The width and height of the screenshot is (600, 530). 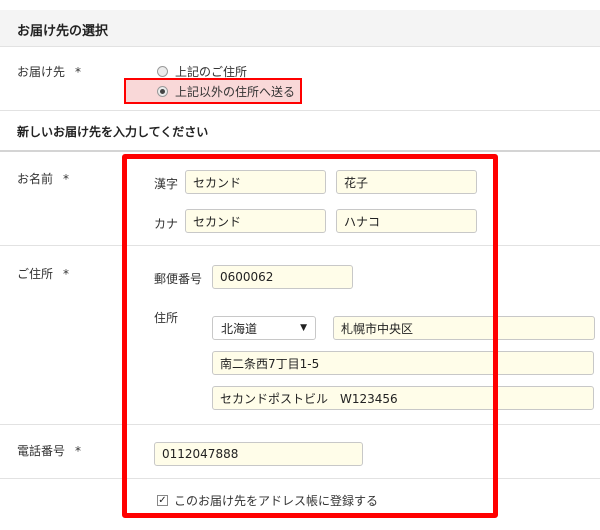 What do you see at coordinates (303, 328) in the screenshot?
I see `chevron-down-icon: ▼` at bounding box center [303, 328].